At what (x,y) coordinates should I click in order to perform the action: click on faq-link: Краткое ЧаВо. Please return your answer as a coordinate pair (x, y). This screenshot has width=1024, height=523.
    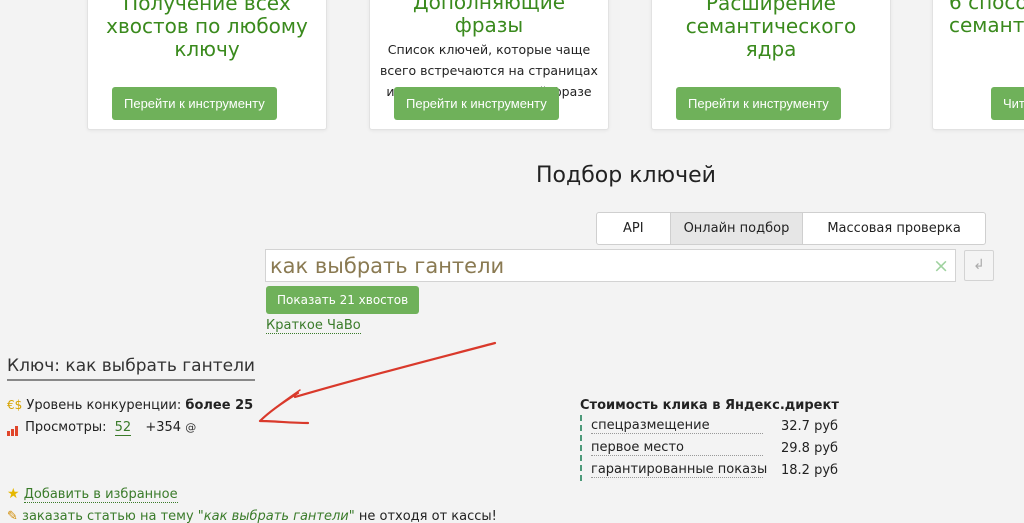
    Looking at the image, I should click on (313, 326).